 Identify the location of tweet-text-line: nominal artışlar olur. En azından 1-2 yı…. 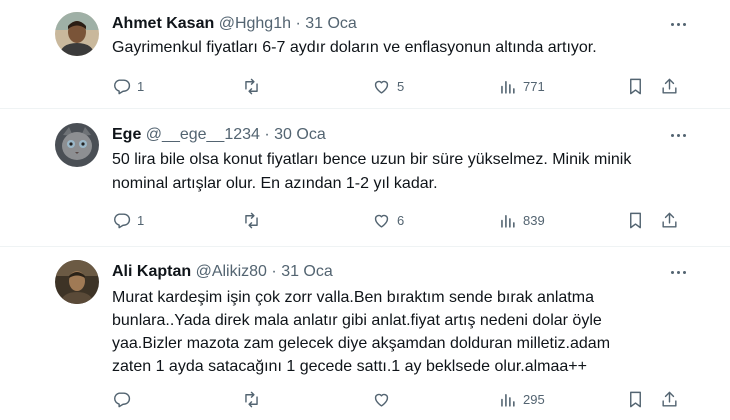
(275, 183).